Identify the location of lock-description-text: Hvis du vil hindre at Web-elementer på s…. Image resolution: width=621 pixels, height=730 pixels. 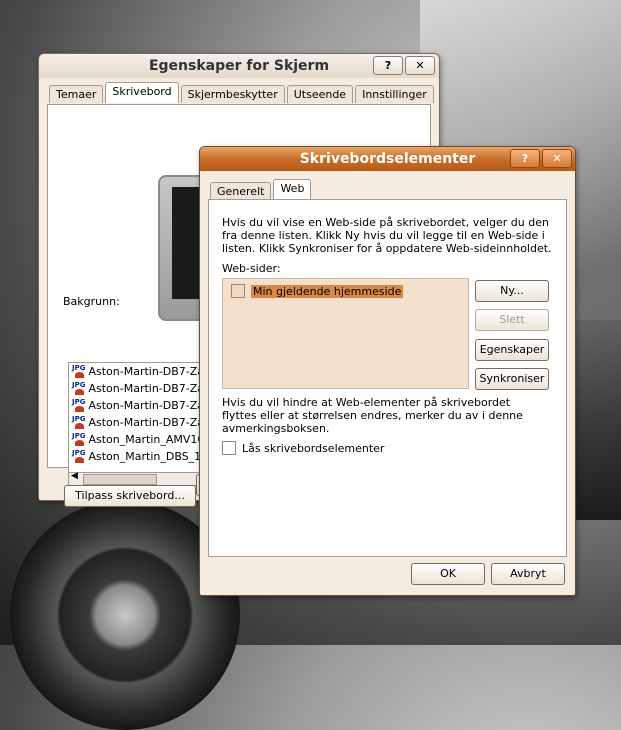
(372, 415).